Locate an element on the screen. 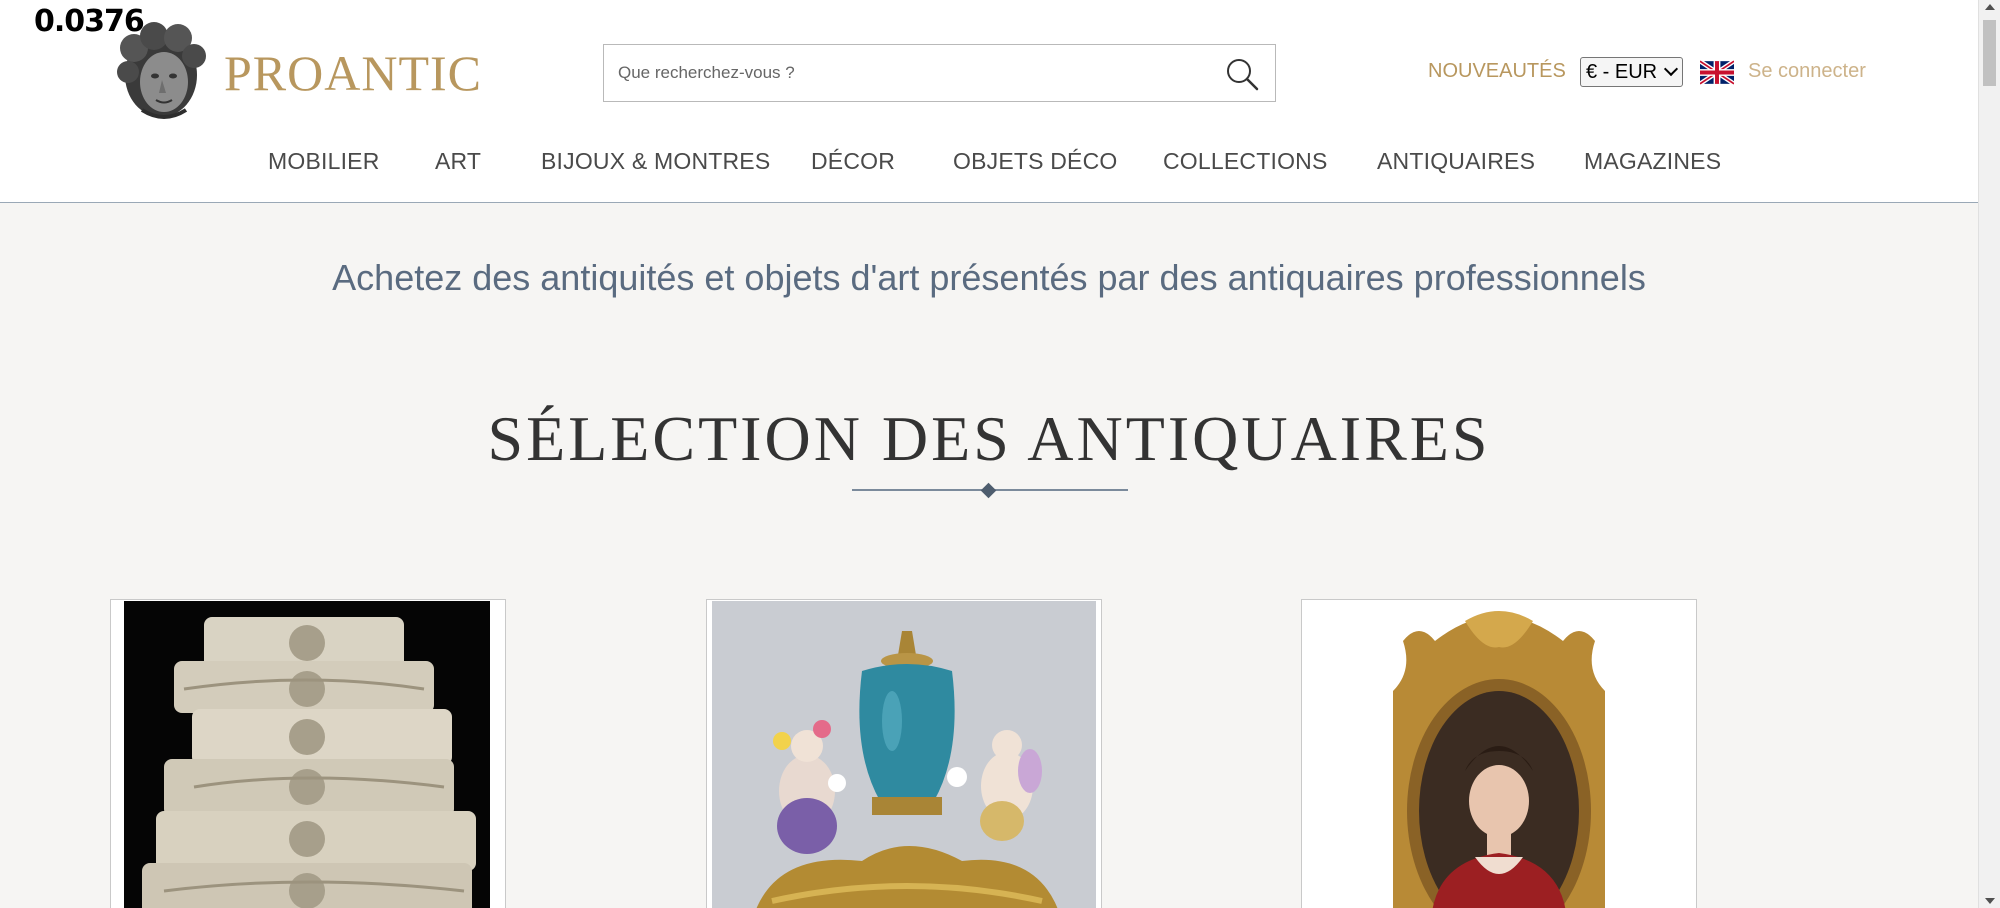 This screenshot has height=908, width=2000. scroll-down-arrow-icon is located at coordinates (1990, 901).